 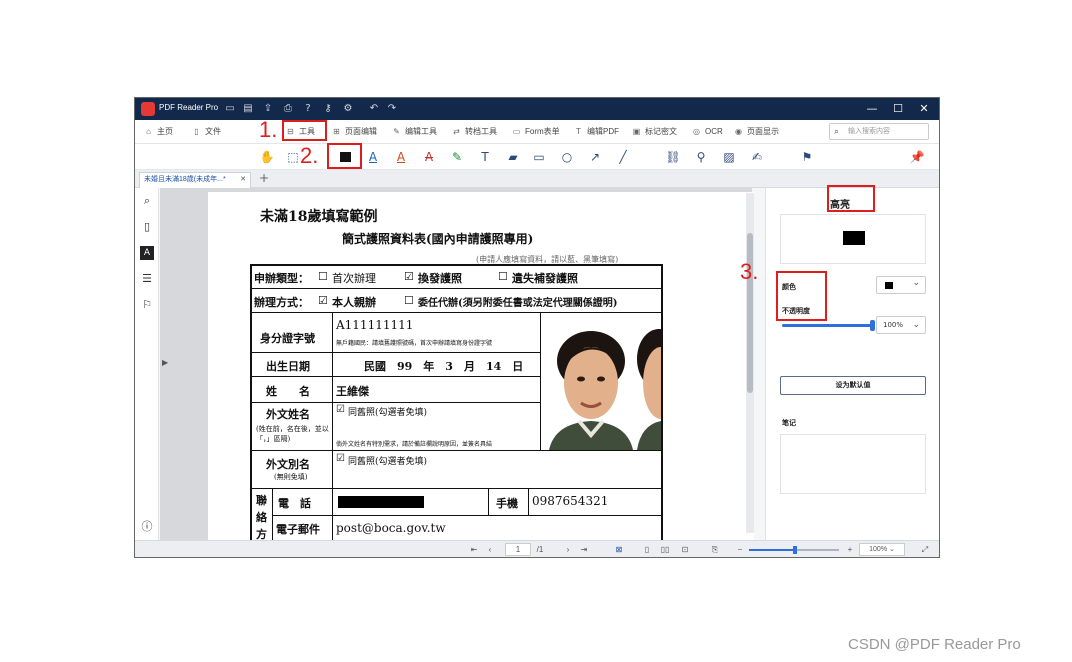 What do you see at coordinates (605, 381) in the screenshot?
I see `portrait-image` at bounding box center [605, 381].